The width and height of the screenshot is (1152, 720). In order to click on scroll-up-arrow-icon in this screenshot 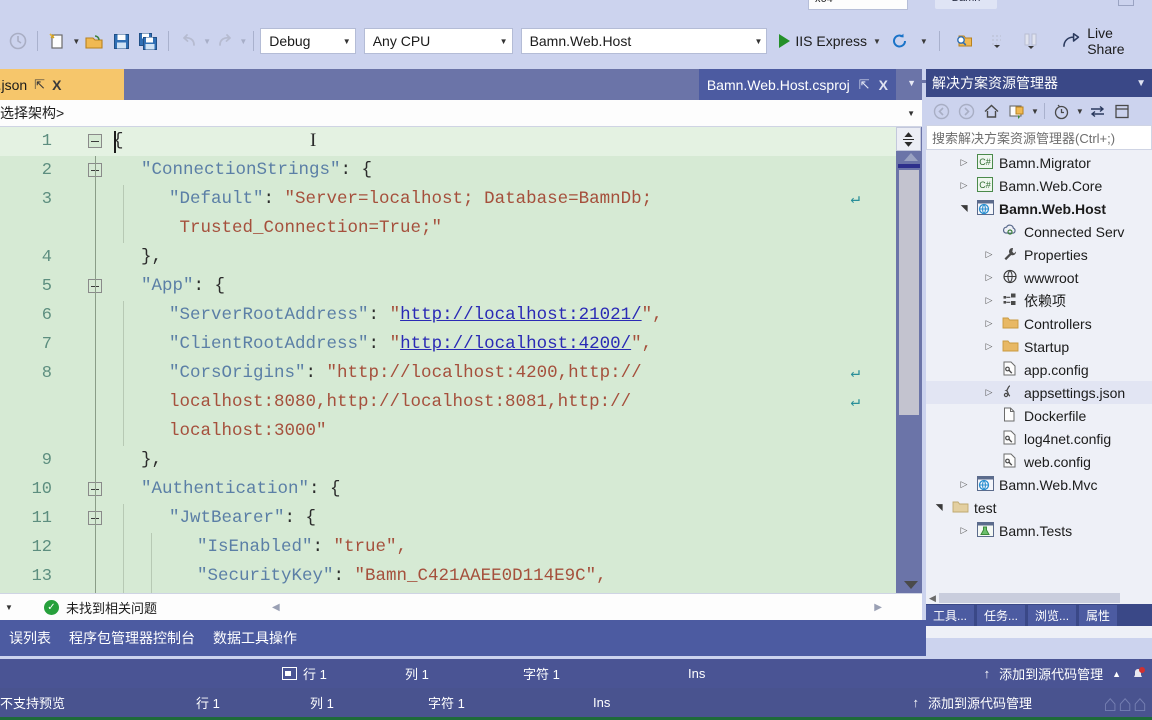, I will do `click(911, 157)`.